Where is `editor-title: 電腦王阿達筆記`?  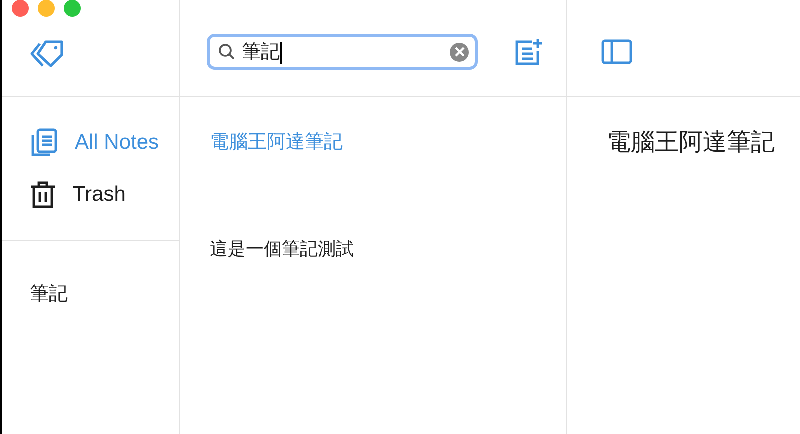
editor-title: 電腦王阿達筆記 is located at coordinates (691, 143).